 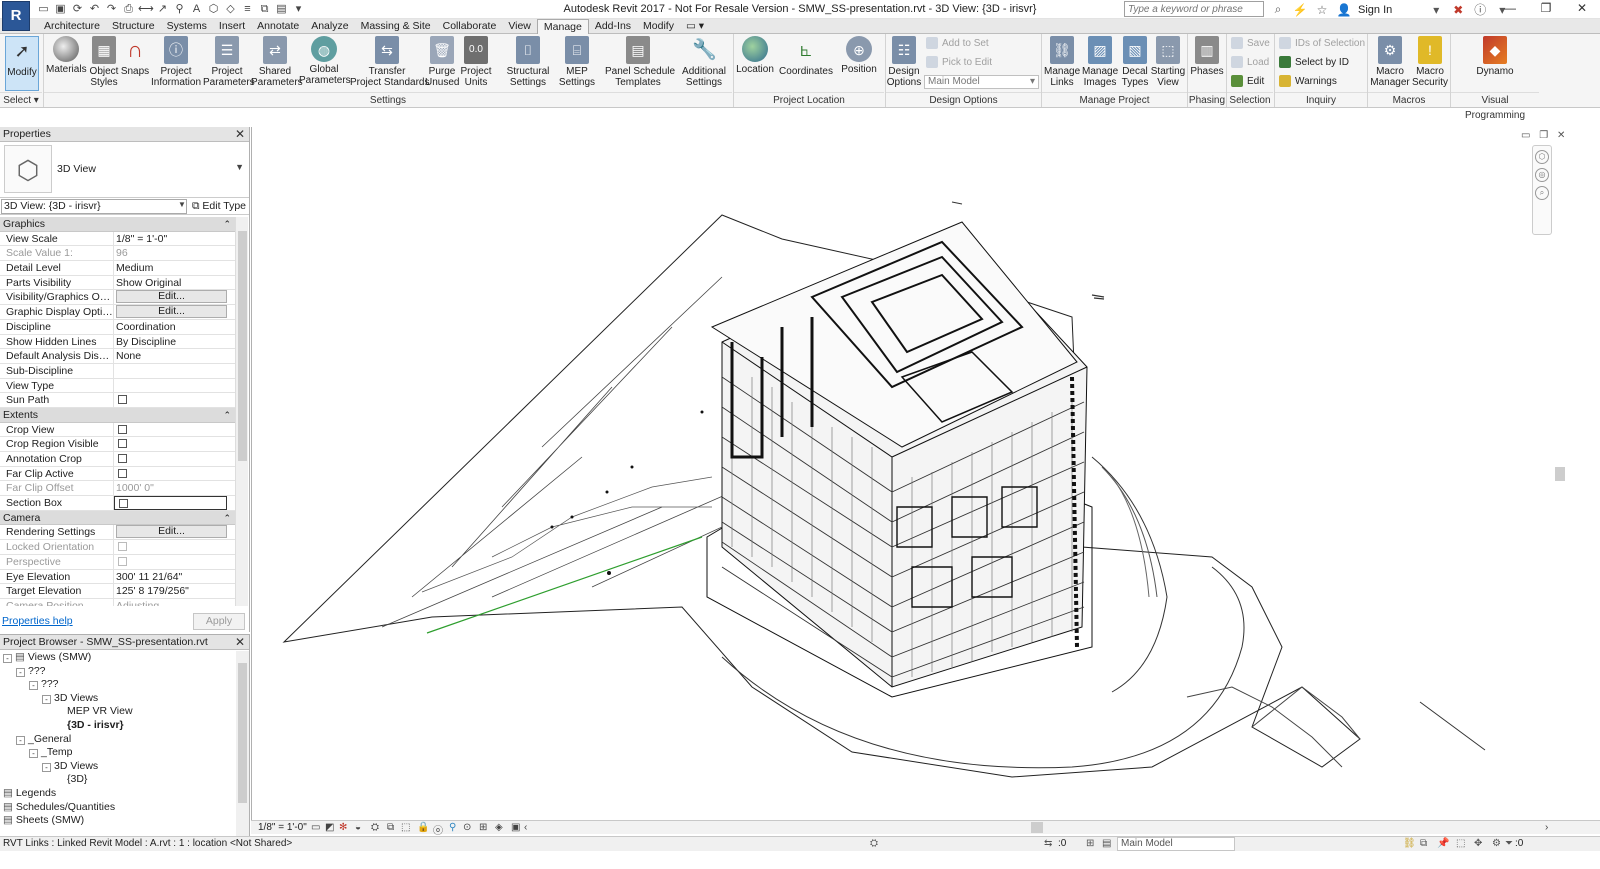 I want to click on phases-tool: ▥ Phases, so click(x=1207, y=56).